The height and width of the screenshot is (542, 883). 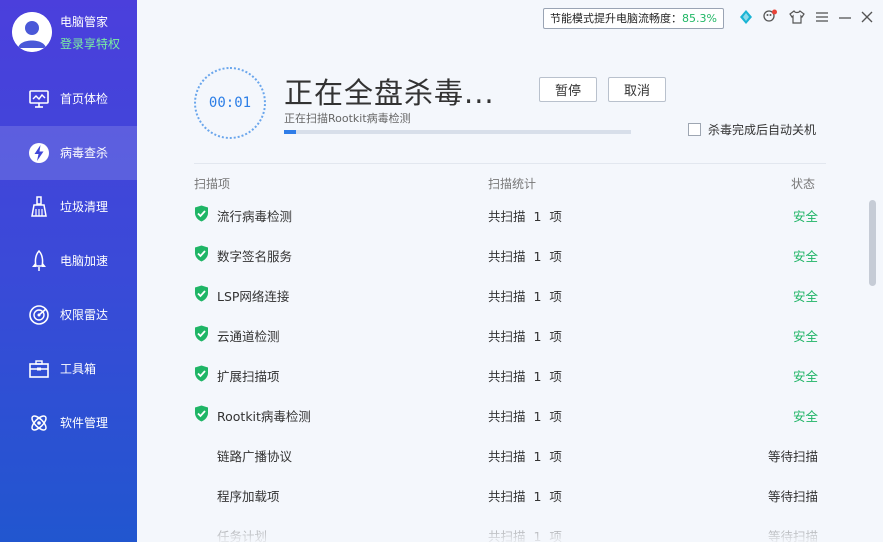 I want to click on table-row: LSP网络连接 共扫描 1 项 安全, so click(x=509, y=301).